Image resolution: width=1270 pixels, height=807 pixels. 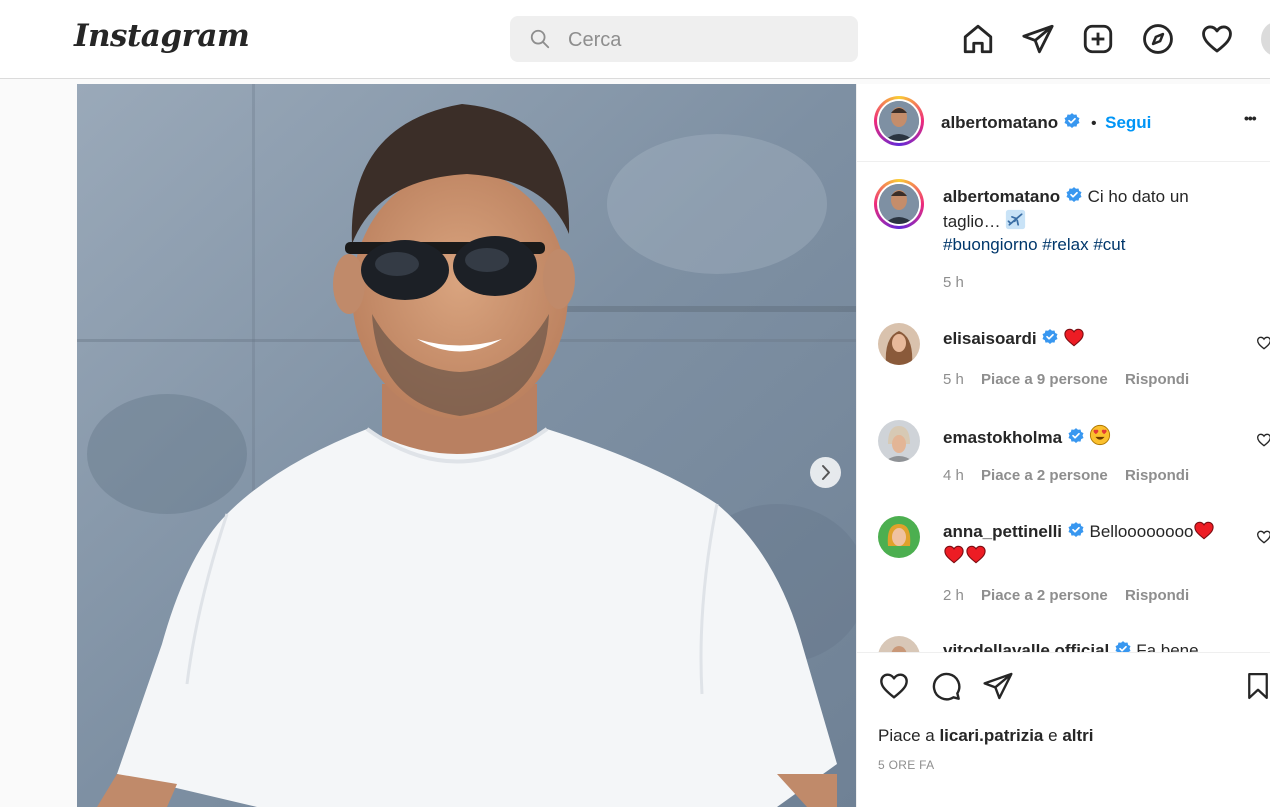 I want to click on likes-summary: Piace a licari.patrizia e altri, so click(x=986, y=736).